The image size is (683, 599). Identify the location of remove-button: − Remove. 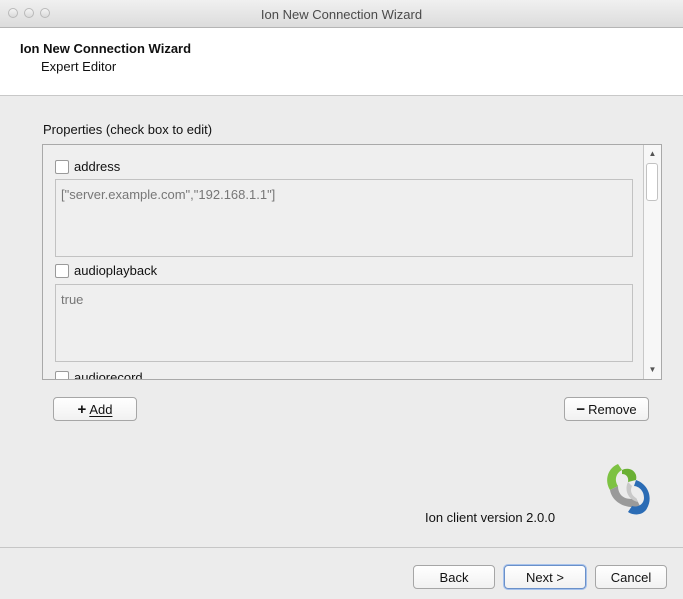
(606, 409).